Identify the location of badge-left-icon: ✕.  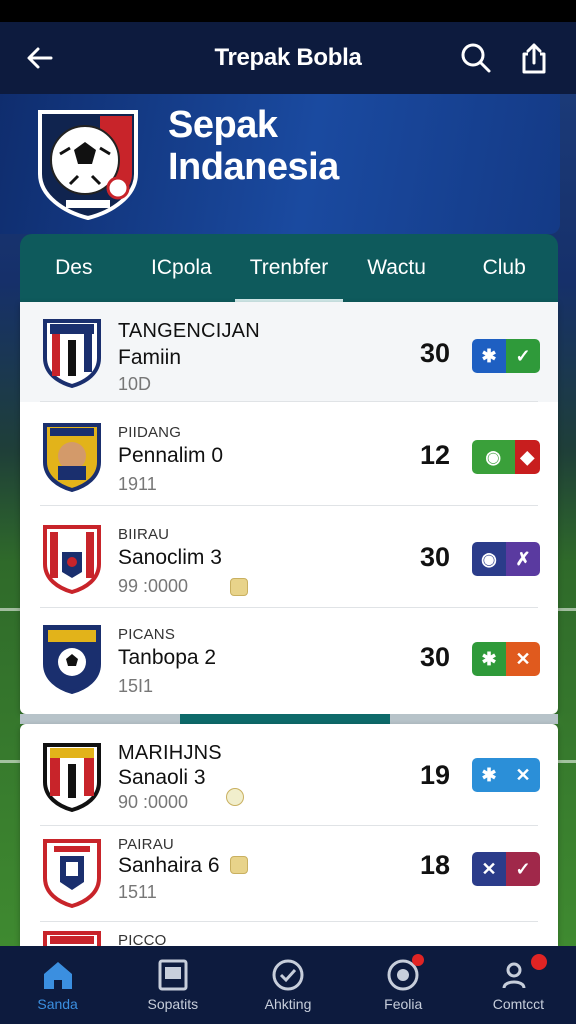
(489, 869).